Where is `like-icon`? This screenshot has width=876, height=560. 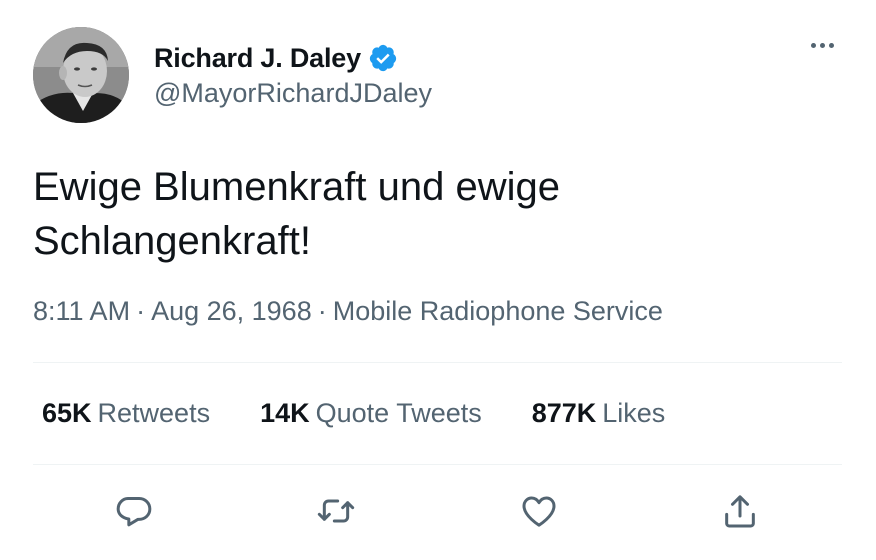 like-icon is located at coordinates (539, 511).